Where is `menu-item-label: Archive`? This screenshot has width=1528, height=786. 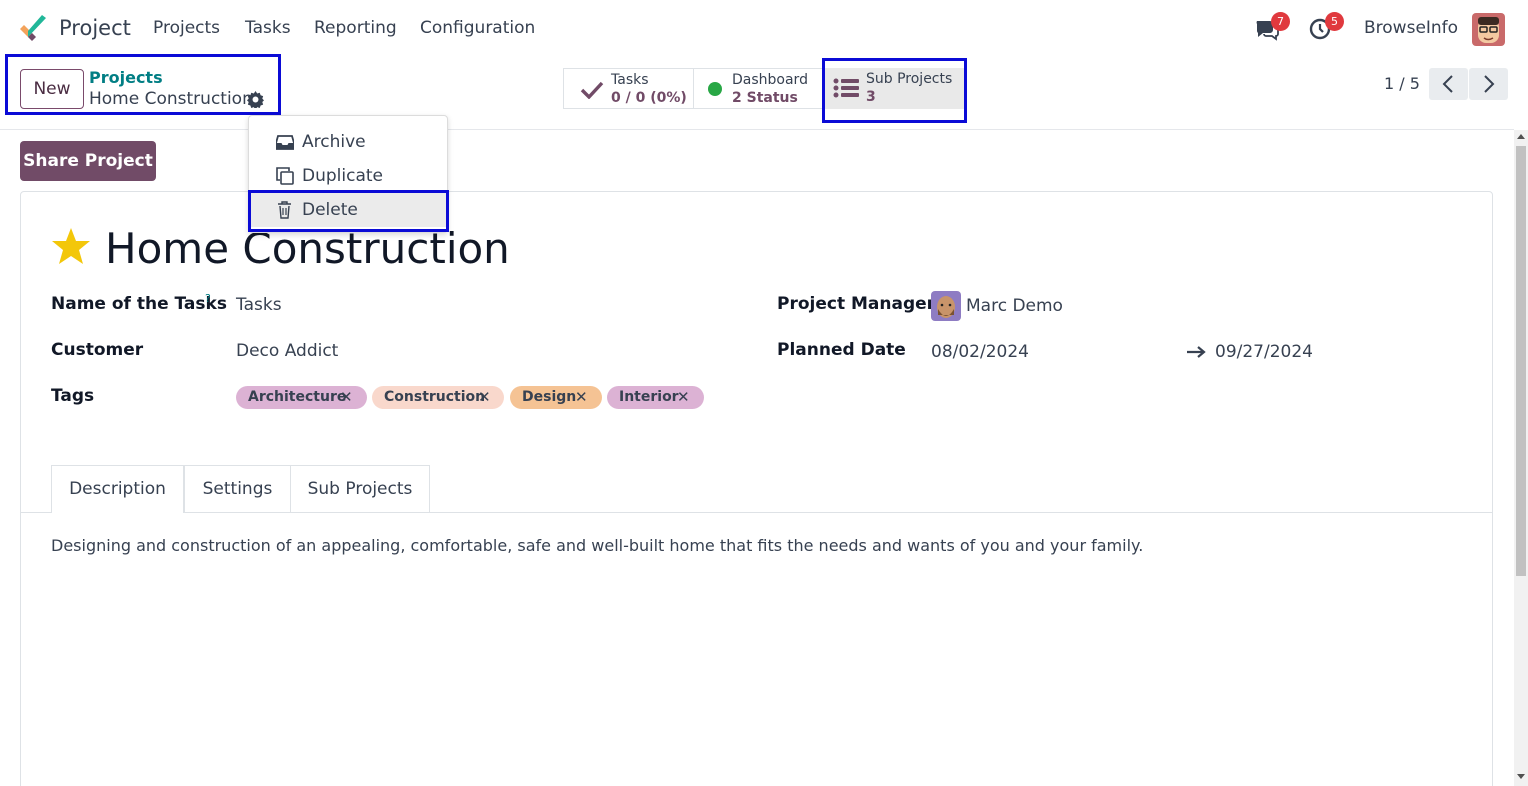 menu-item-label: Archive is located at coordinates (334, 142).